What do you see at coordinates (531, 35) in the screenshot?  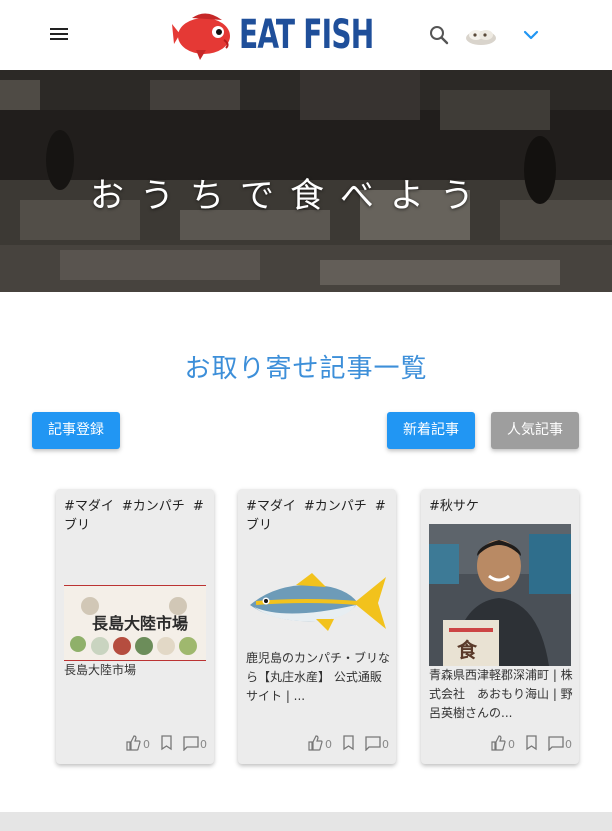 I see `chevron-down-icon` at bounding box center [531, 35].